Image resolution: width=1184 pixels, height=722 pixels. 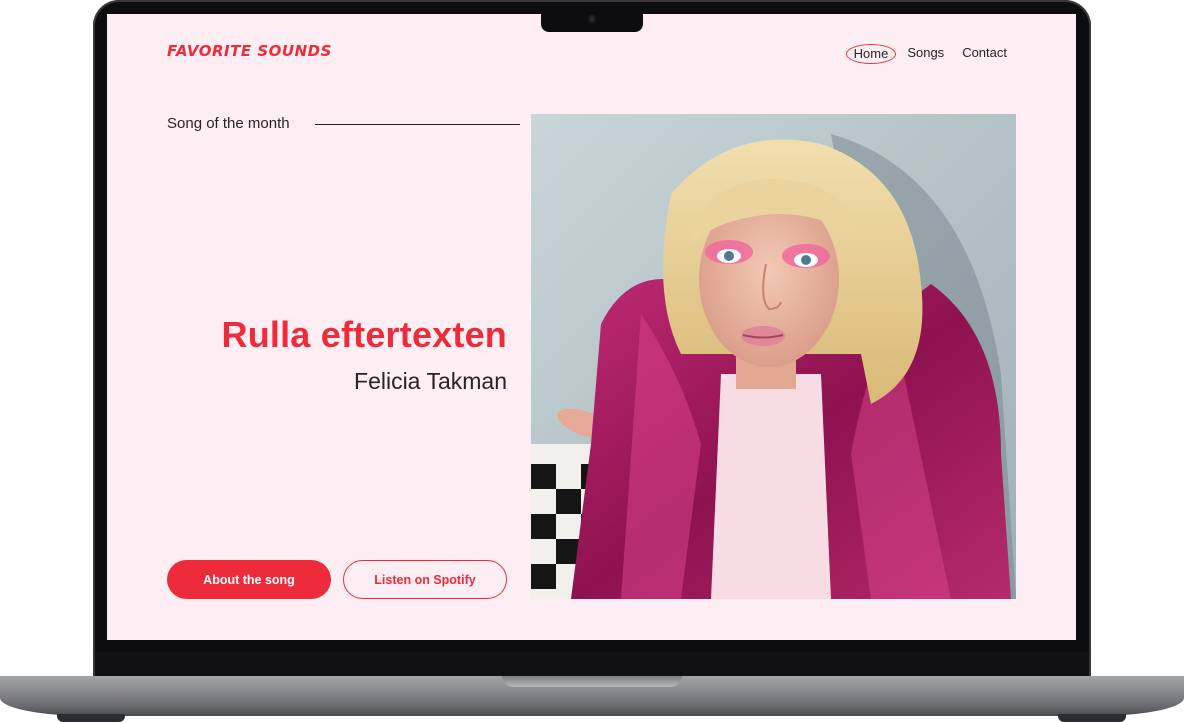 What do you see at coordinates (592, 681) in the screenshot?
I see `laptop-opening-notch` at bounding box center [592, 681].